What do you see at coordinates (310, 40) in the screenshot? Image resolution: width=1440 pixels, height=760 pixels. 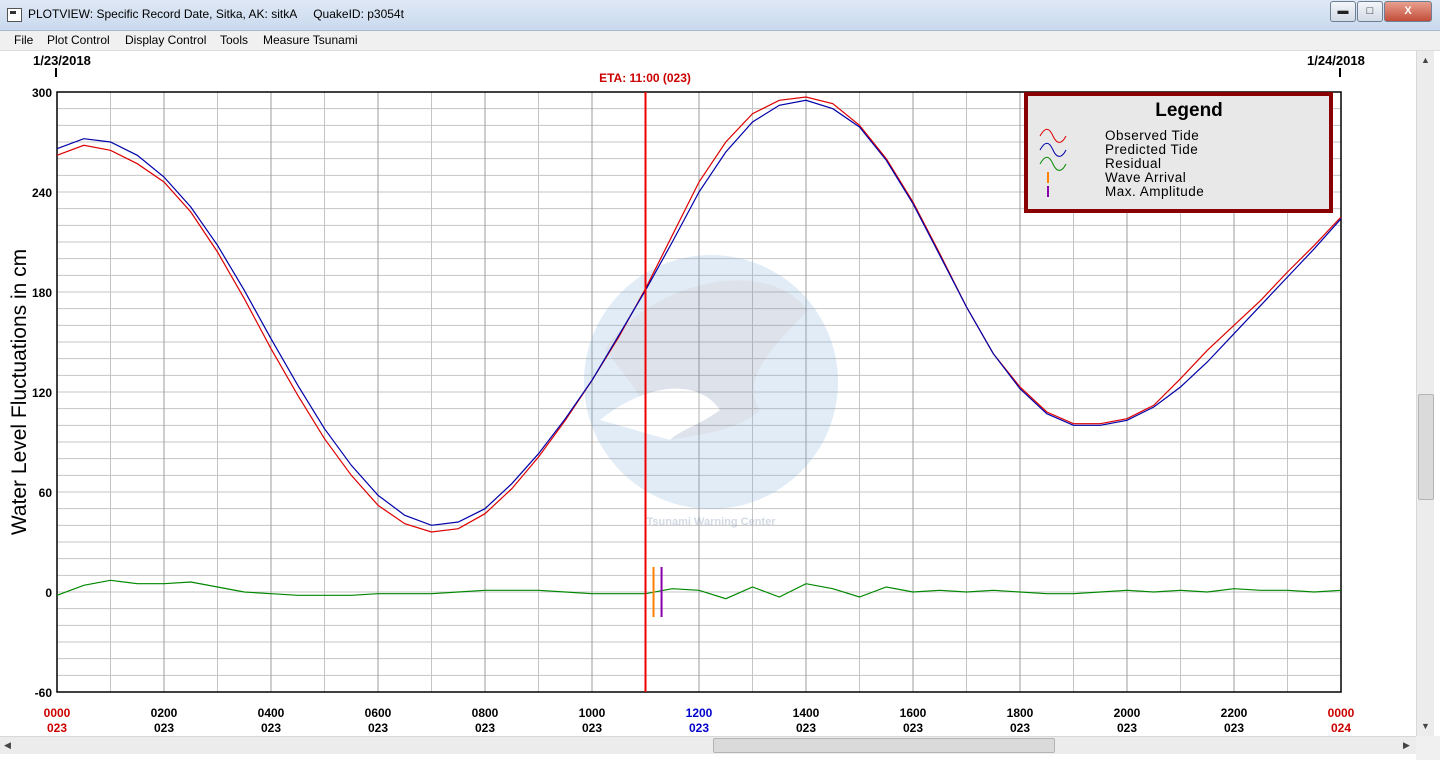 I see `menu-measure-tsunami: Measure Tsunami` at bounding box center [310, 40].